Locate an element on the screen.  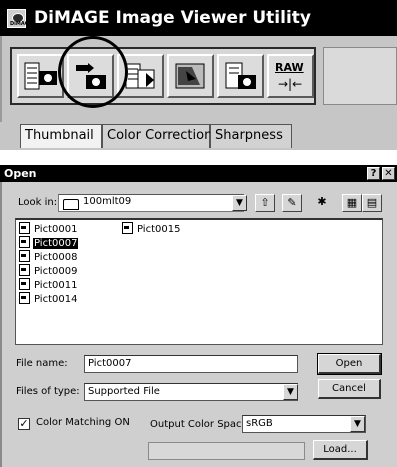
dialog-title: Open is located at coordinates (20, 173).